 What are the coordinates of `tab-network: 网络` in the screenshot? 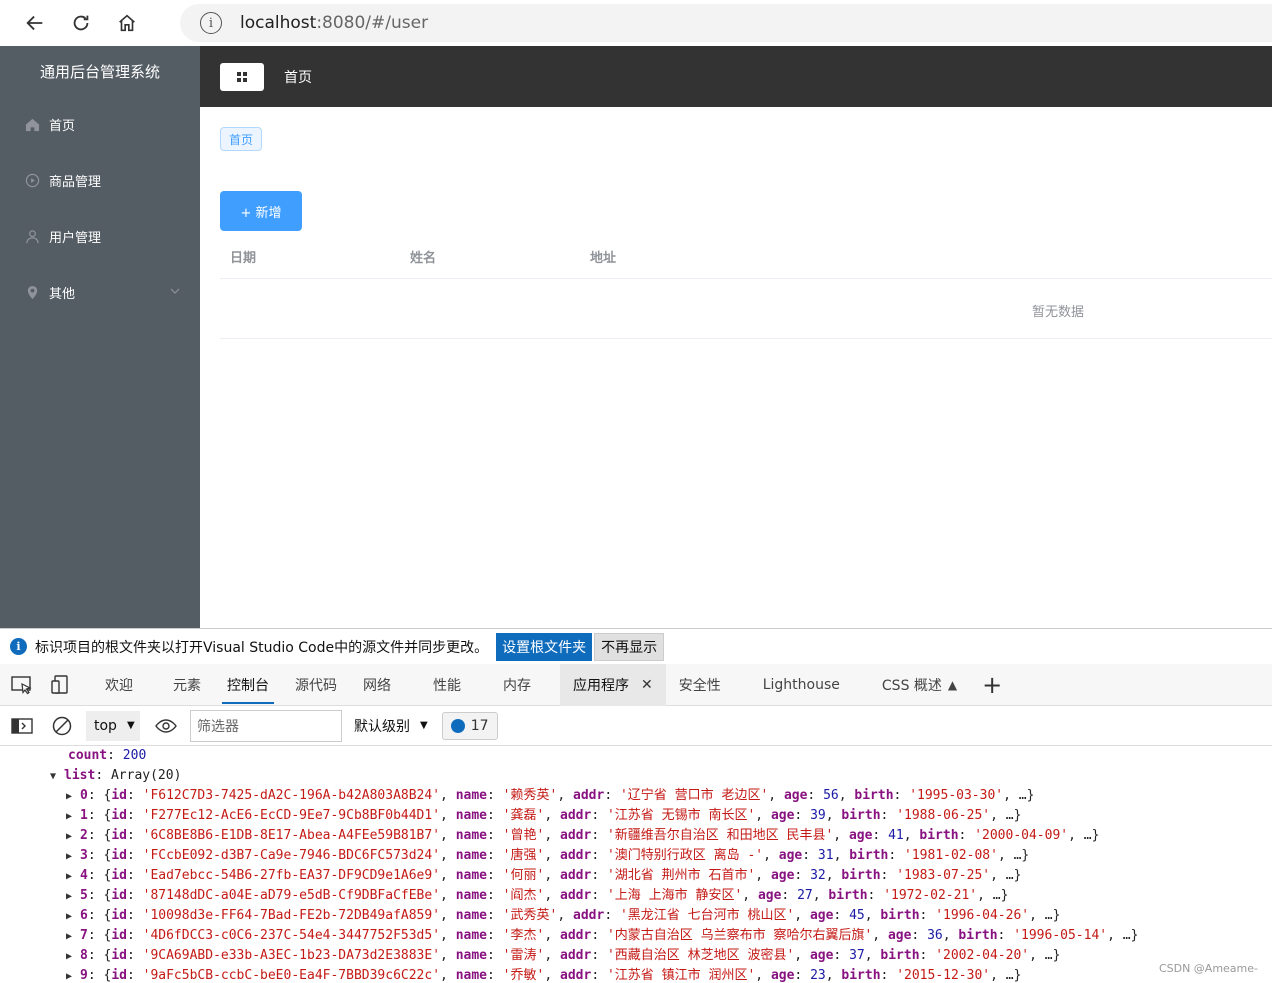 It's located at (377, 685).